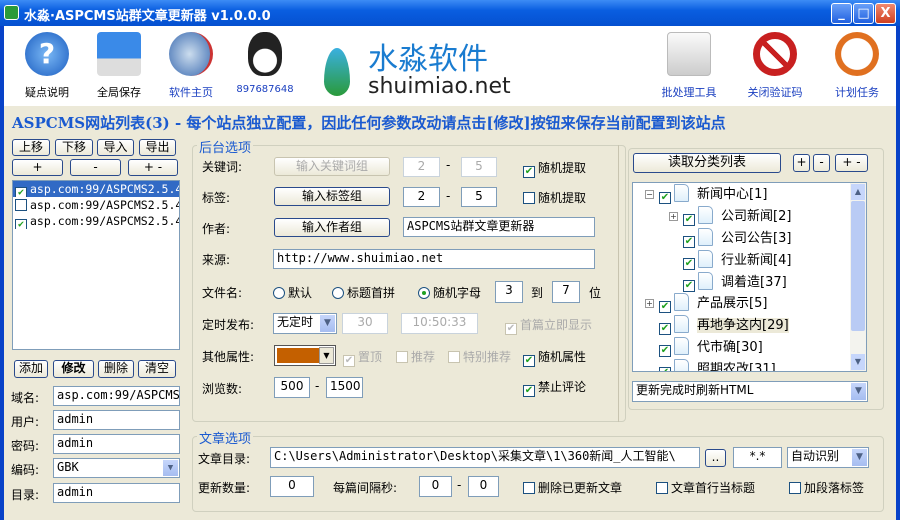 This screenshot has height=520, width=900. I want to click on maximize-button: □, so click(863, 13).